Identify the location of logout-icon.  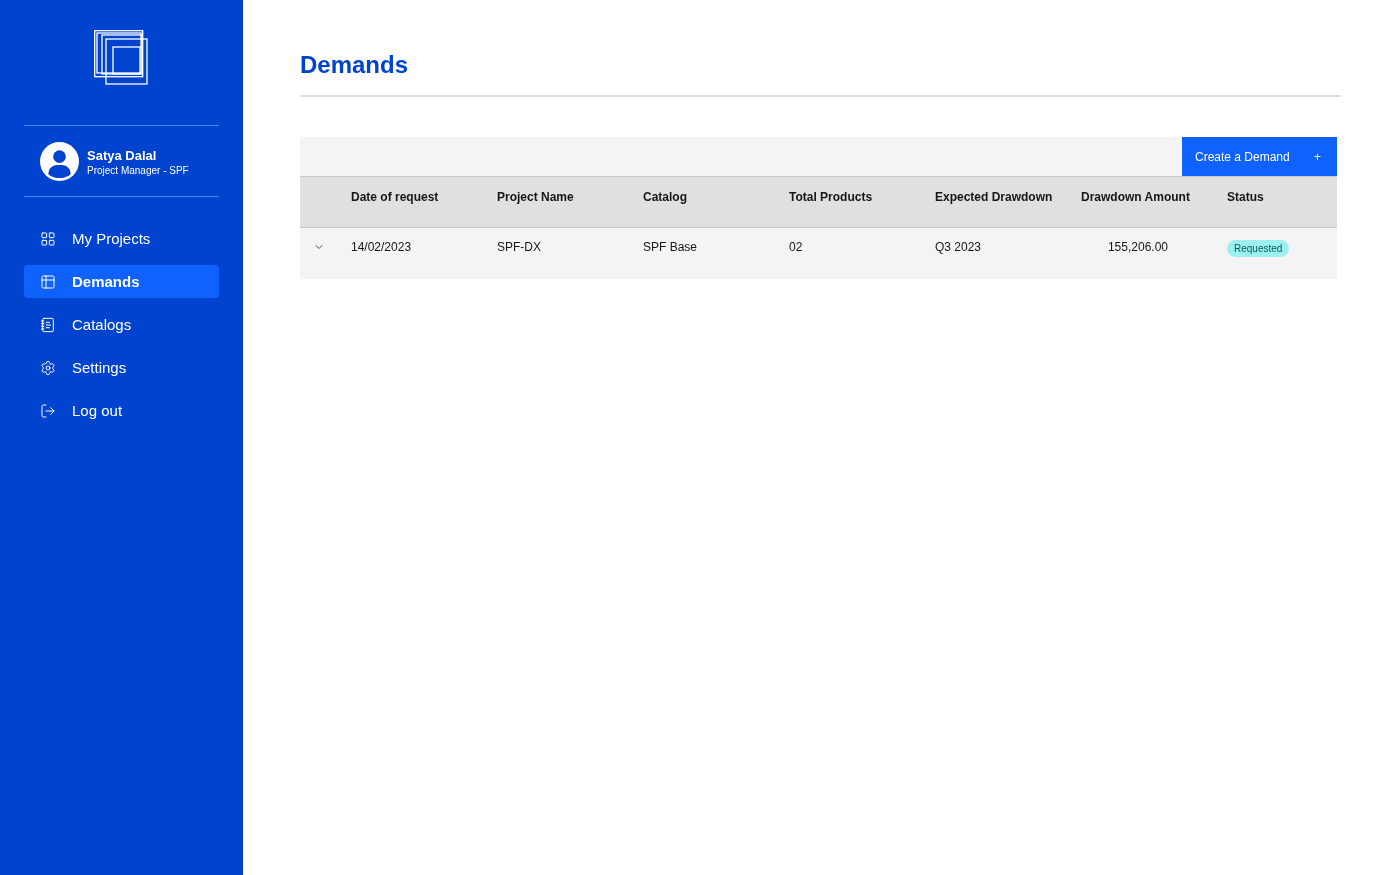
(48, 410).